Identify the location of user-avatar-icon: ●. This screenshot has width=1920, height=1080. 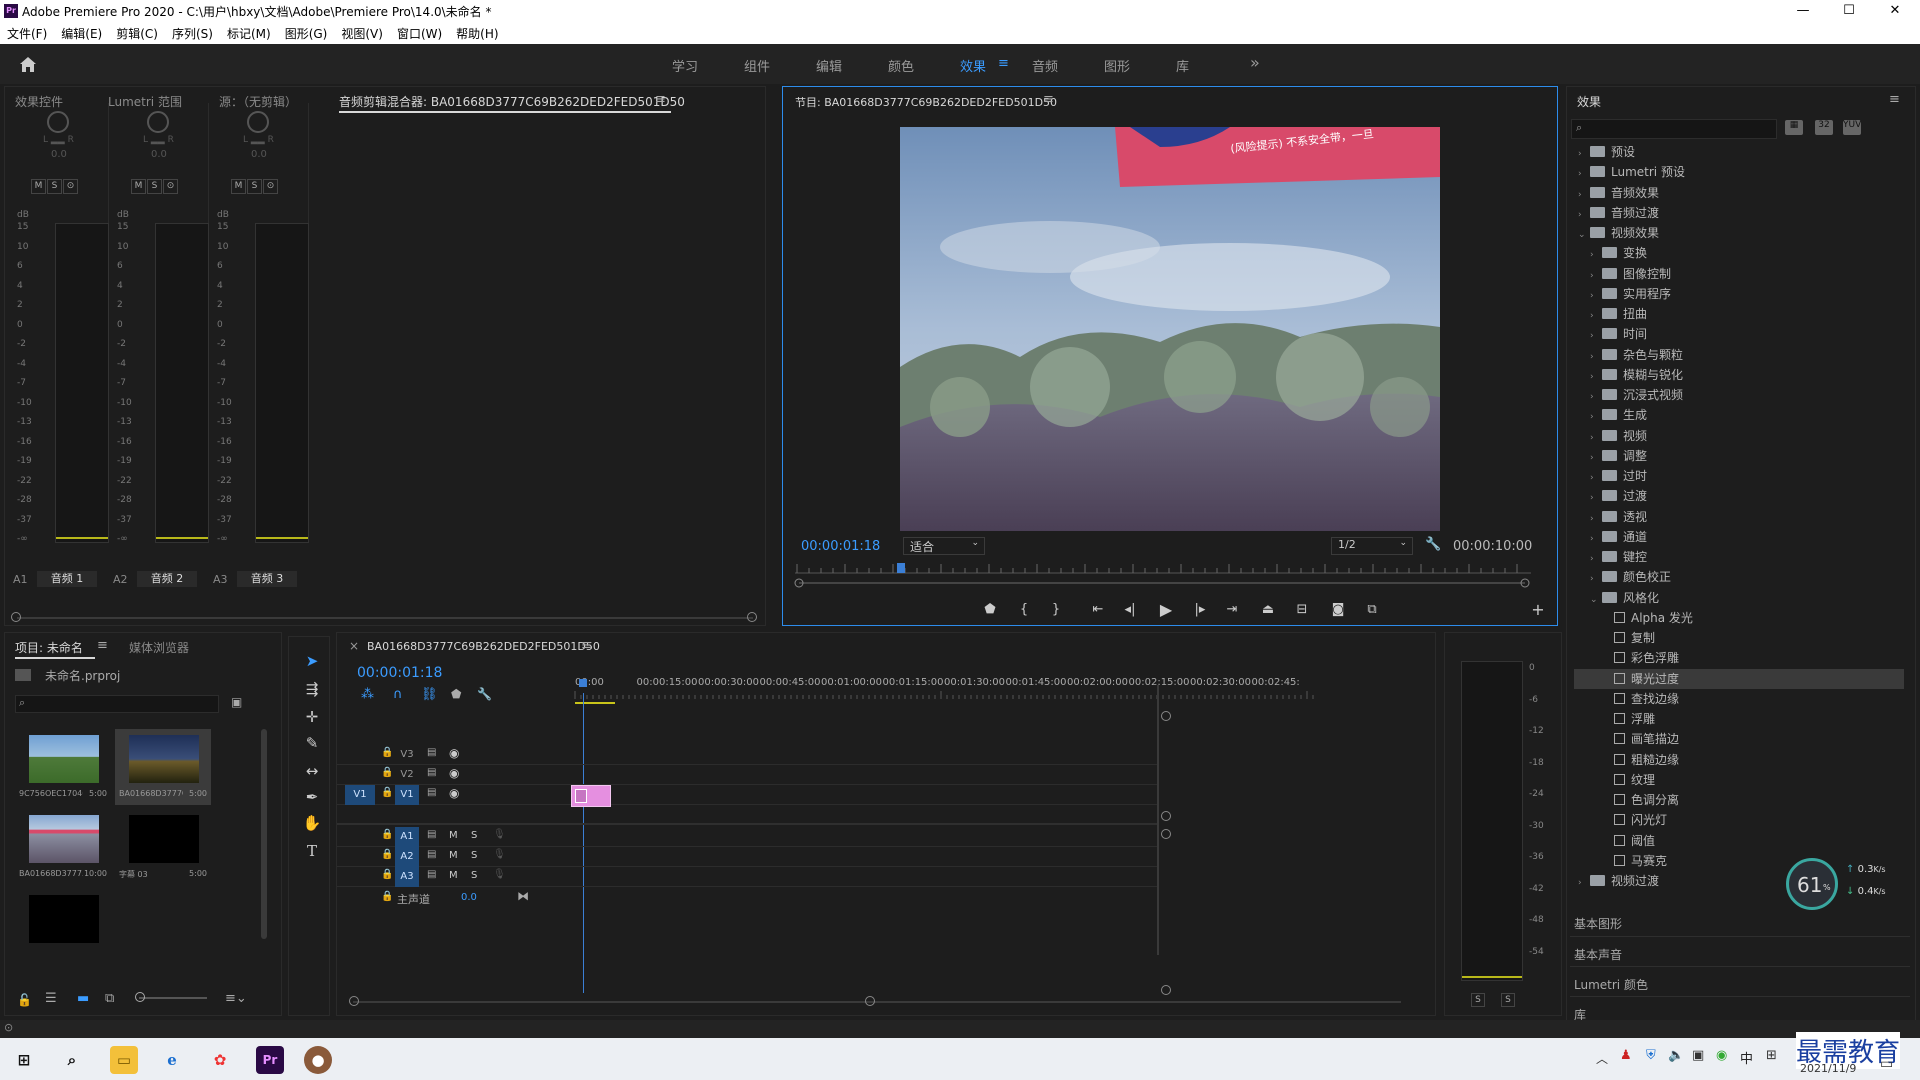
(318, 1060).